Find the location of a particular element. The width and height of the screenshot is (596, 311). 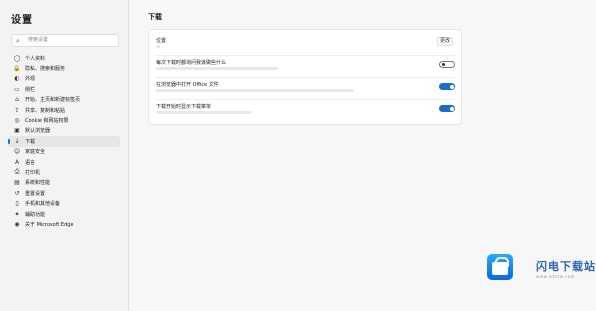

sidebar-item-sidebar: ▭ 侧栏 is located at coordinates (64, 89).